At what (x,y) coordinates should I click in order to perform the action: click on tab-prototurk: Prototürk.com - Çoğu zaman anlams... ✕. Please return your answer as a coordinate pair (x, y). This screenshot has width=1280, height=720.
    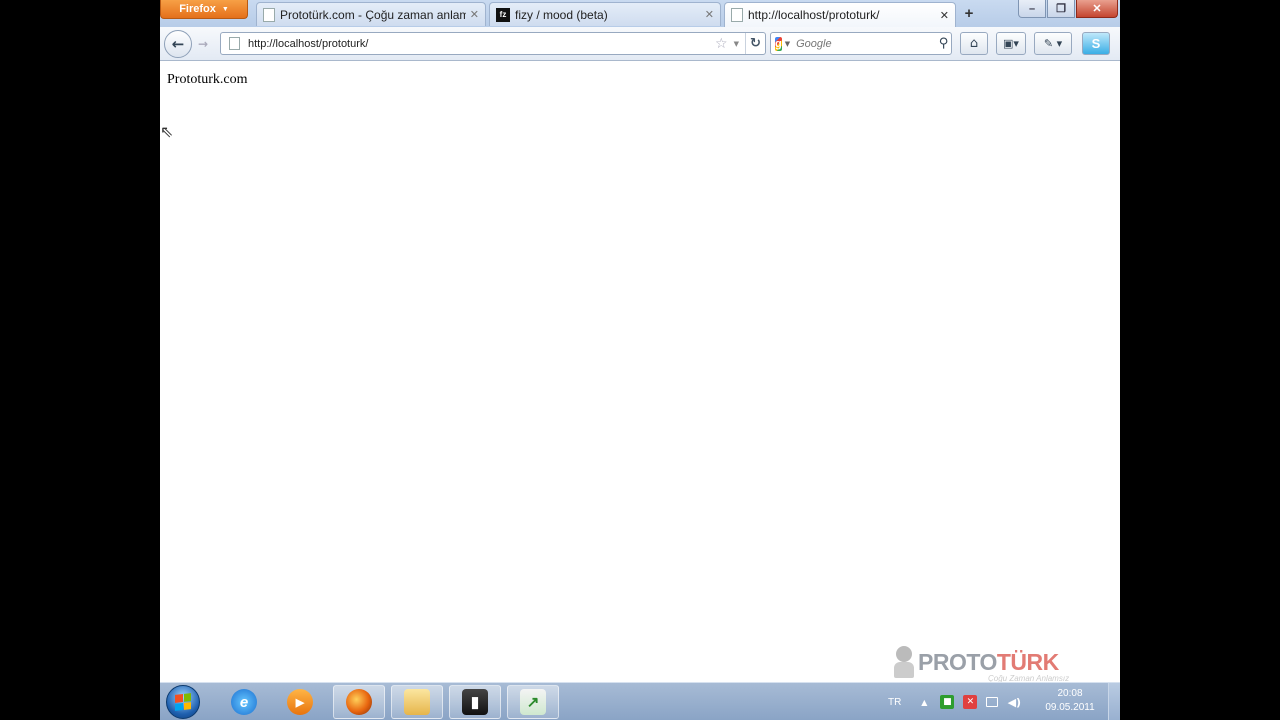
    Looking at the image, I should click on (371, 14).